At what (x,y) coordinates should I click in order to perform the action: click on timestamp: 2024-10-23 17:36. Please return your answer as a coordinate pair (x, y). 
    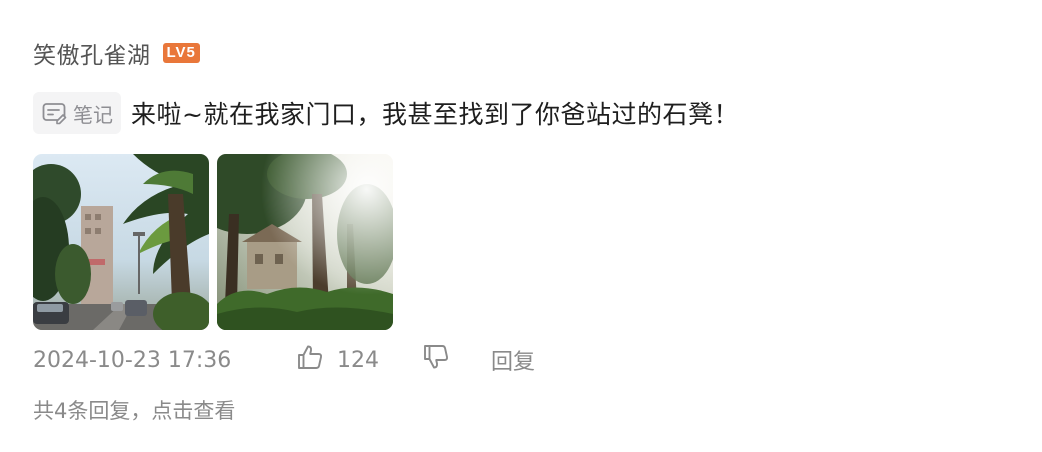
    Looking at the image, I should click on (132, 360).